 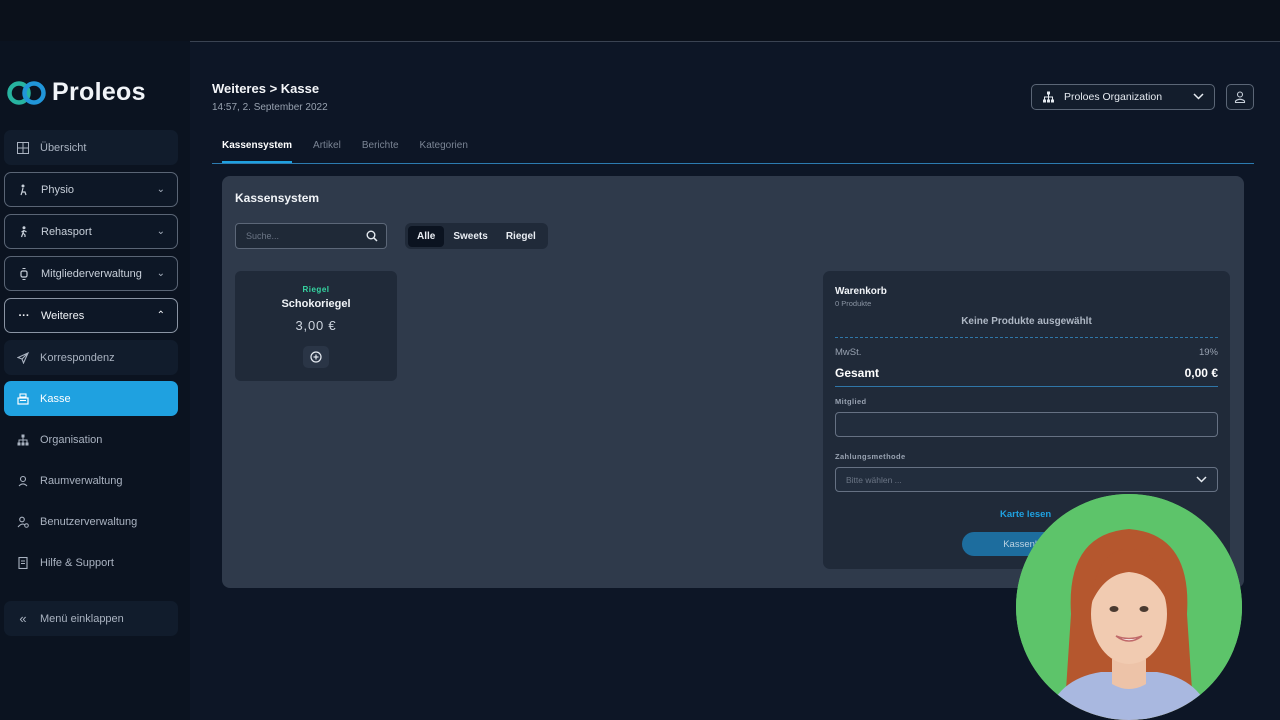 I want to click on sidebar-item-rehasport: Rehasport ⌄, so click(x=91, y=231).